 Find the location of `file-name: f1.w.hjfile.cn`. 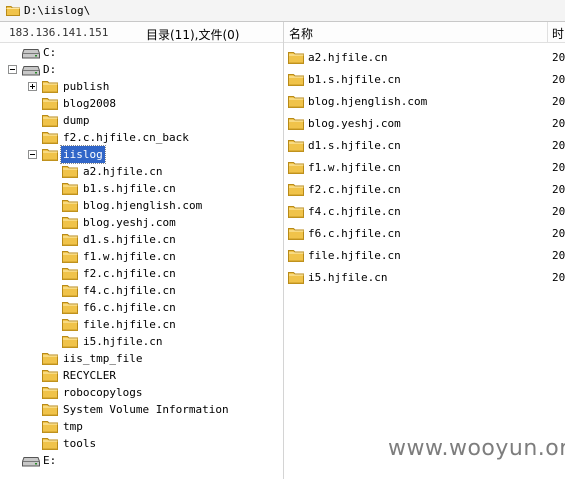

file-name: f1.w.hjfile.cn is located at coordinates (354, 167).